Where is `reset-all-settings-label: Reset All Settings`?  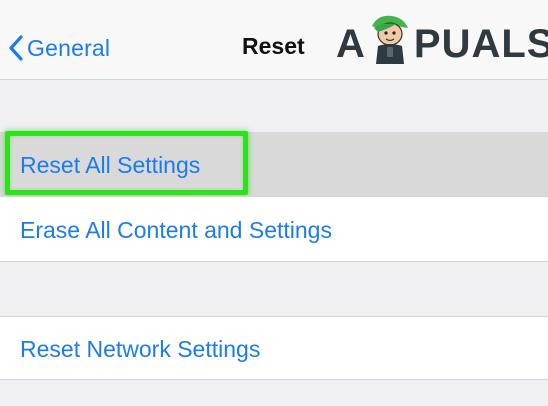
reset-all-settings-label: Reset All Settings is located at coordinates (110, 165).